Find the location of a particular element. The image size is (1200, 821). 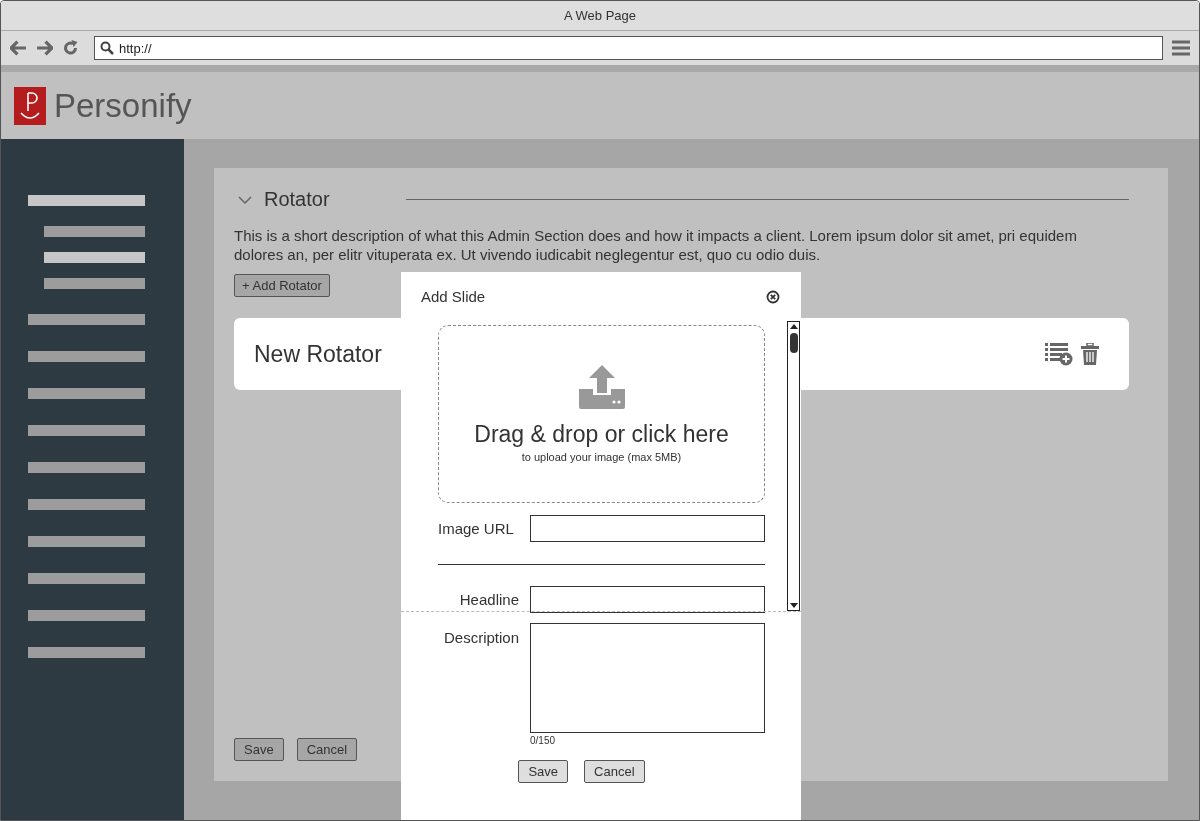

dialog-button: Cancel is located at coordinates (614, 771).